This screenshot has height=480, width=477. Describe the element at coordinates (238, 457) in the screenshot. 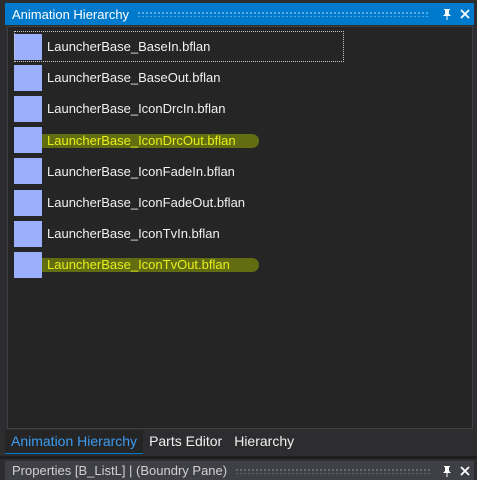

I see `pane-divider` at that location.